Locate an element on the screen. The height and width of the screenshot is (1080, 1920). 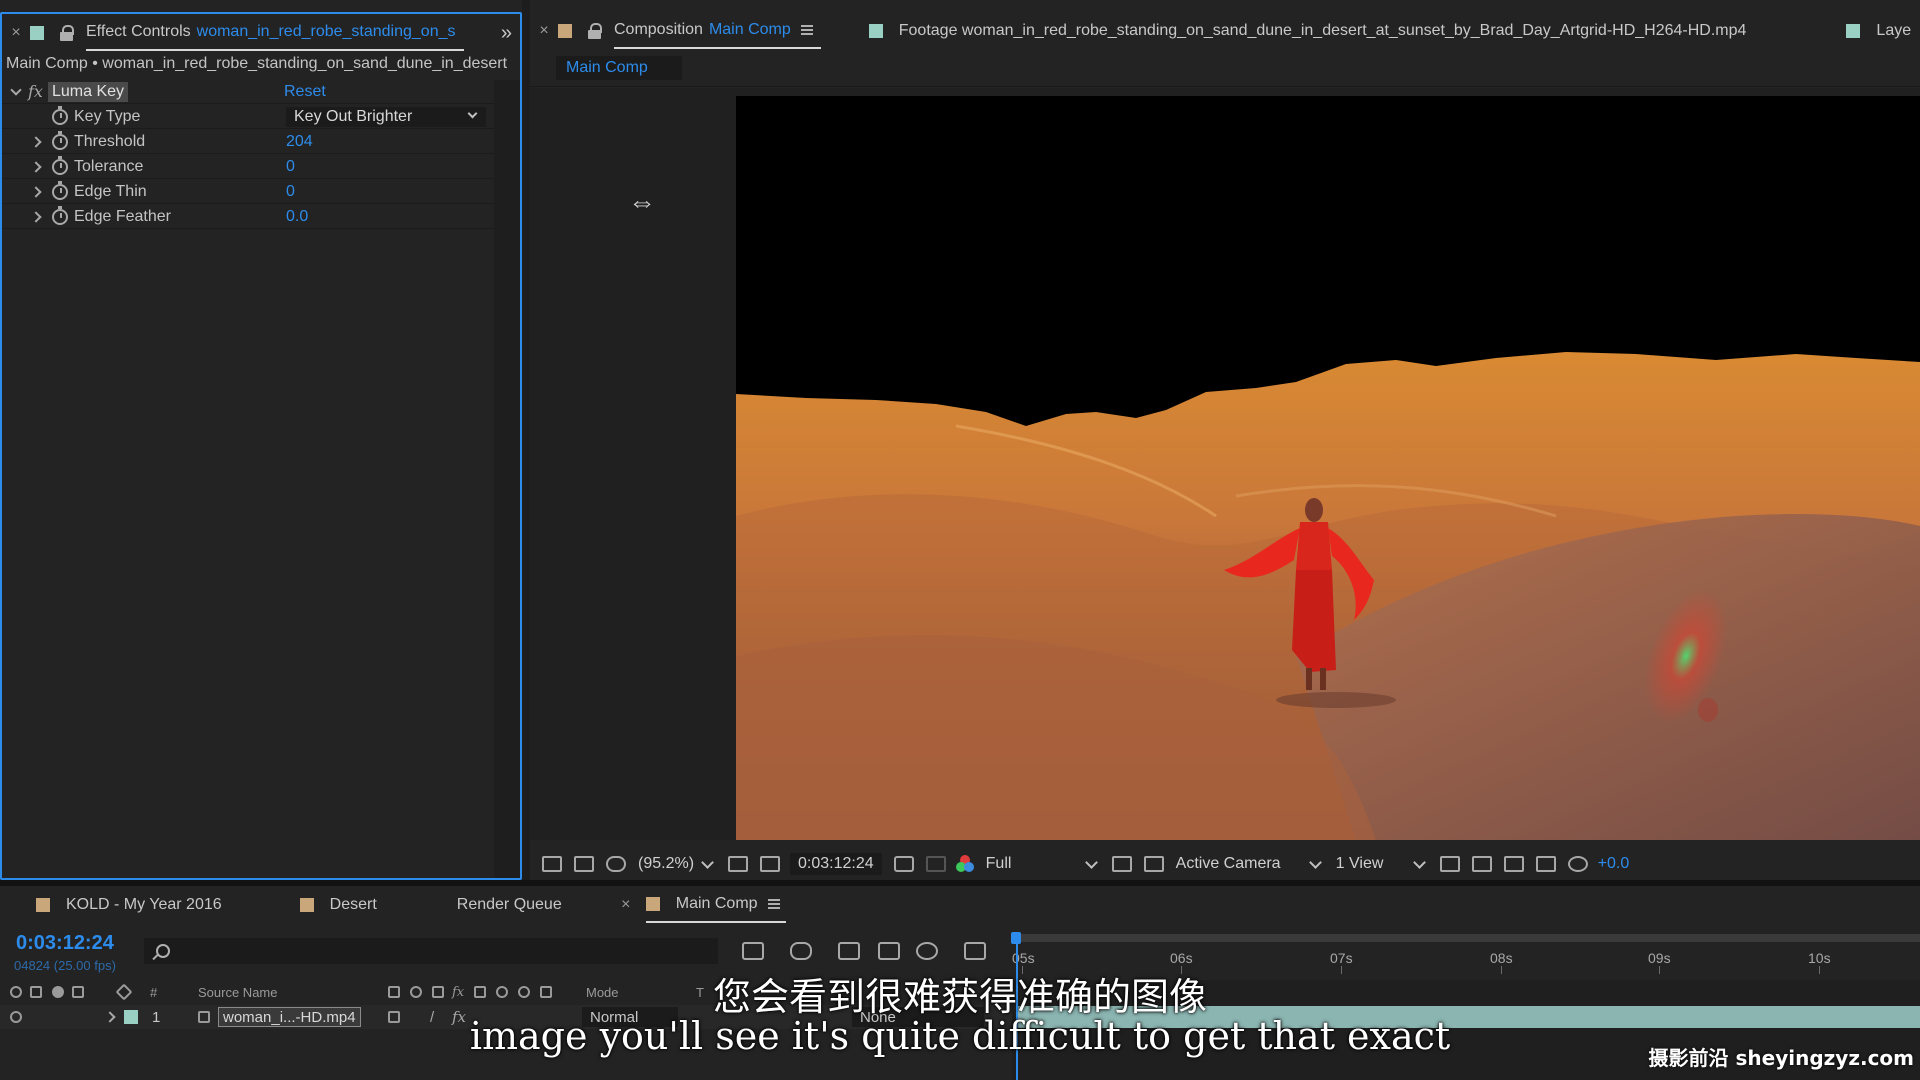
timeline-icon is located at coordinates (1513, 864).